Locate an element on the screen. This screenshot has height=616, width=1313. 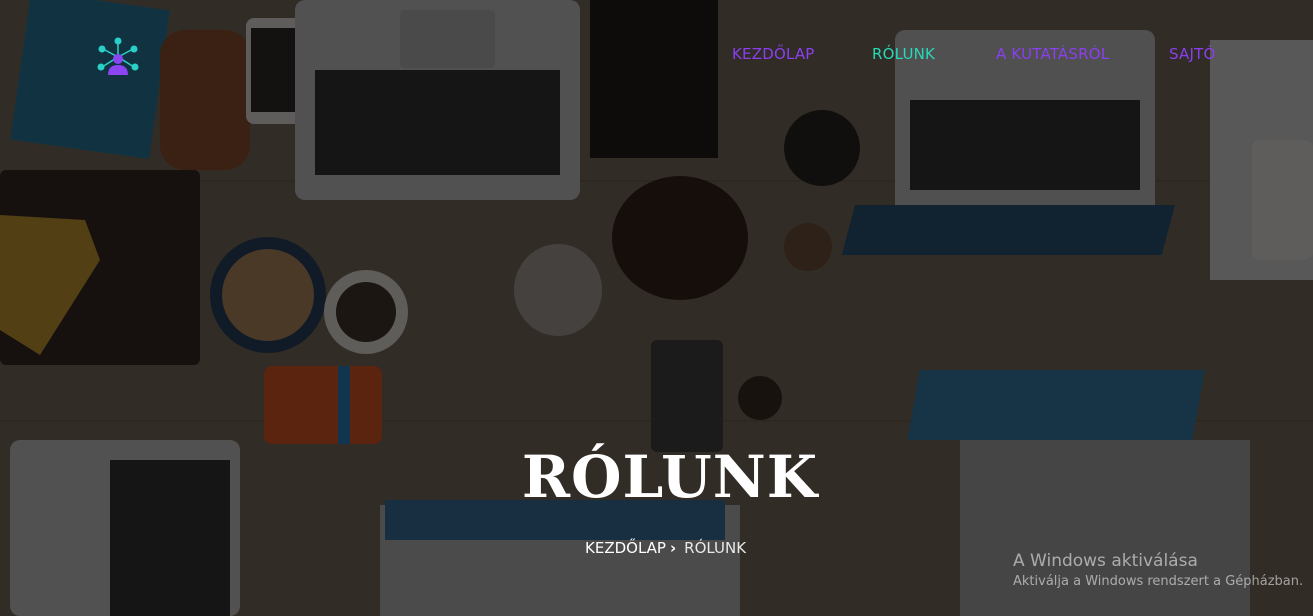
chevron-right-icon: › is located at coordinates (673, 548).